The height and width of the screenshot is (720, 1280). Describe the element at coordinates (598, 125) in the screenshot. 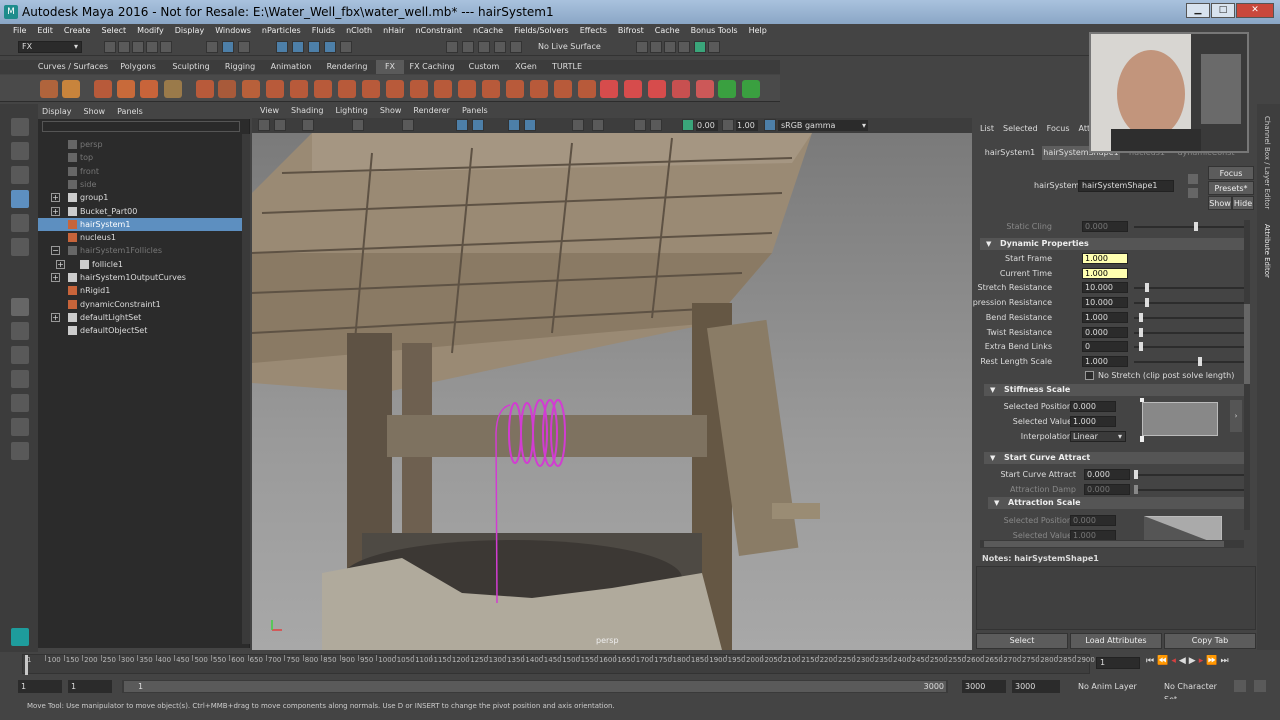

I see `ambient-occlusion-icon` at that location.